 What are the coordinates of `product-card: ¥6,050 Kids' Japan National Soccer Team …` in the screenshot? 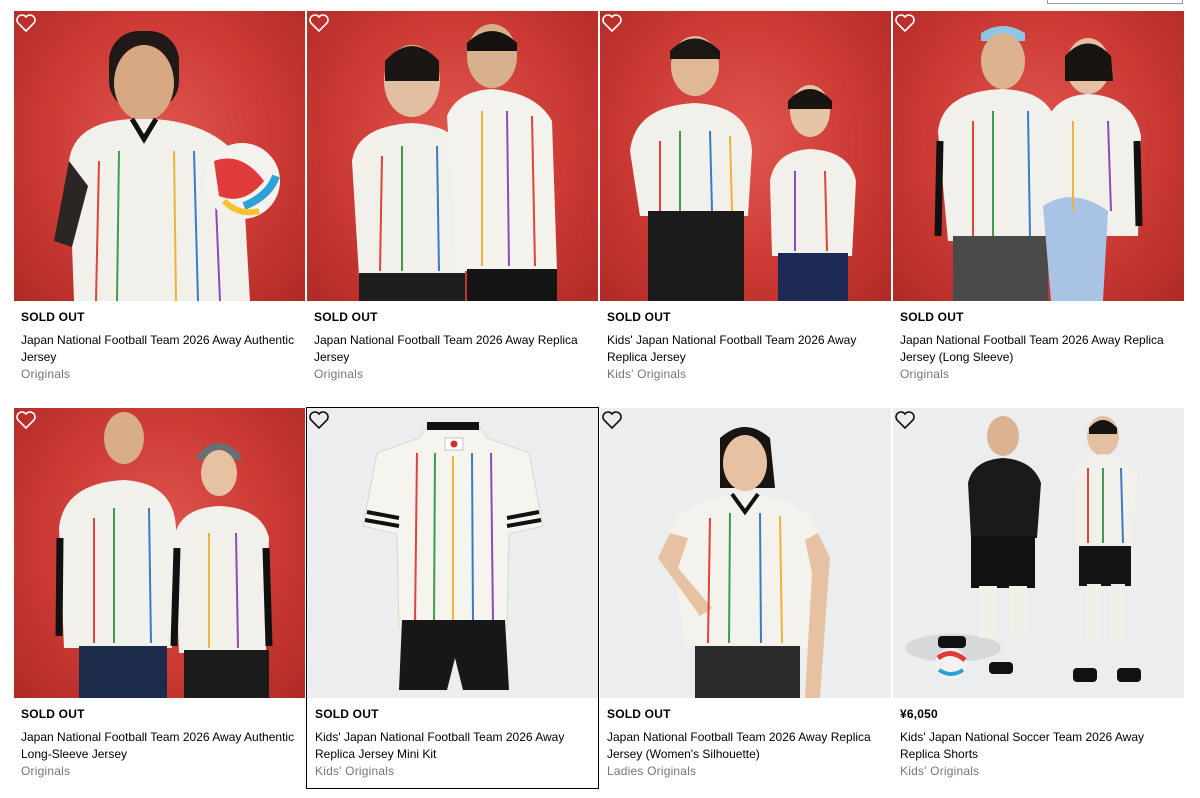 It's located at (1038, 603).